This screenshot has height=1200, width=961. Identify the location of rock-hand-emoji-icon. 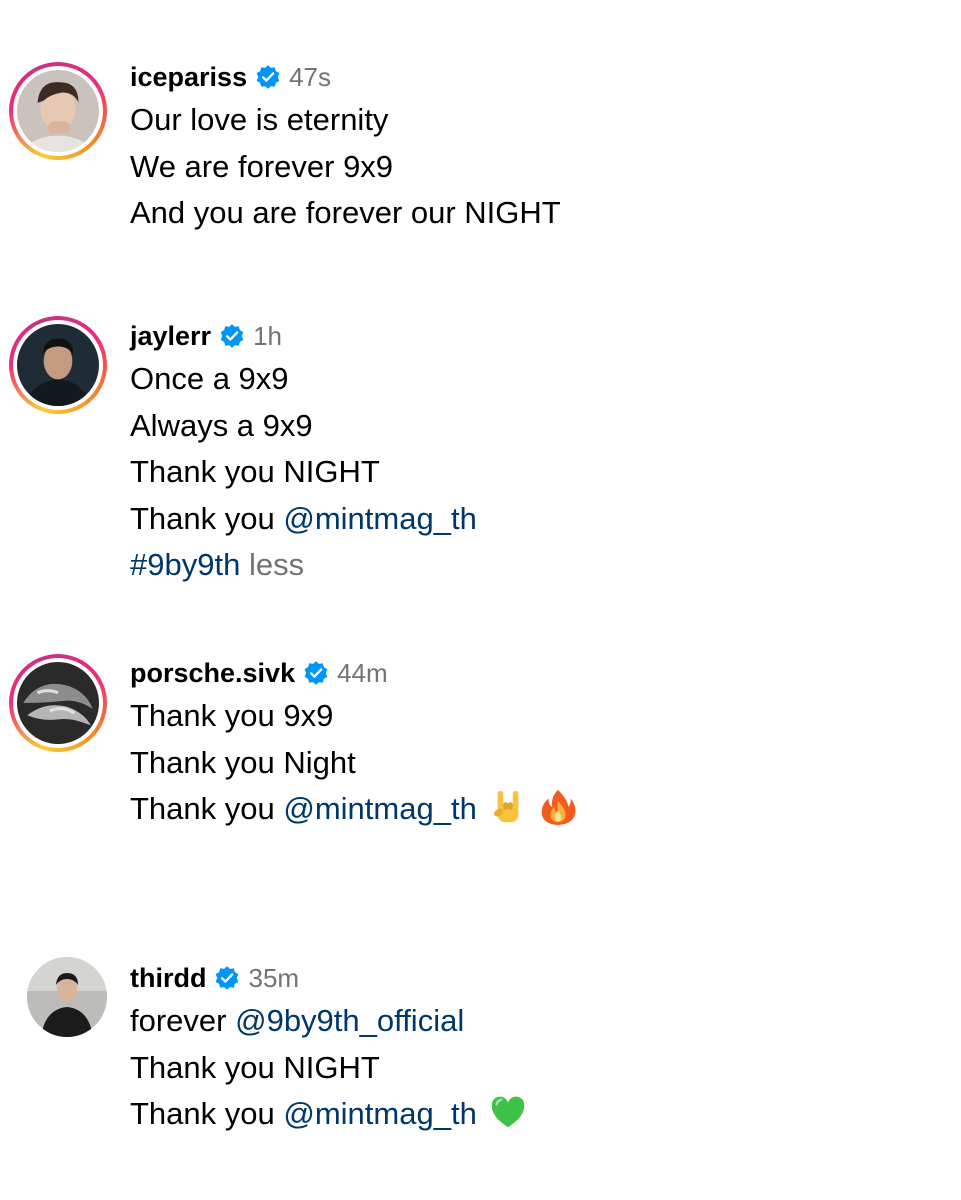
(506, 806).